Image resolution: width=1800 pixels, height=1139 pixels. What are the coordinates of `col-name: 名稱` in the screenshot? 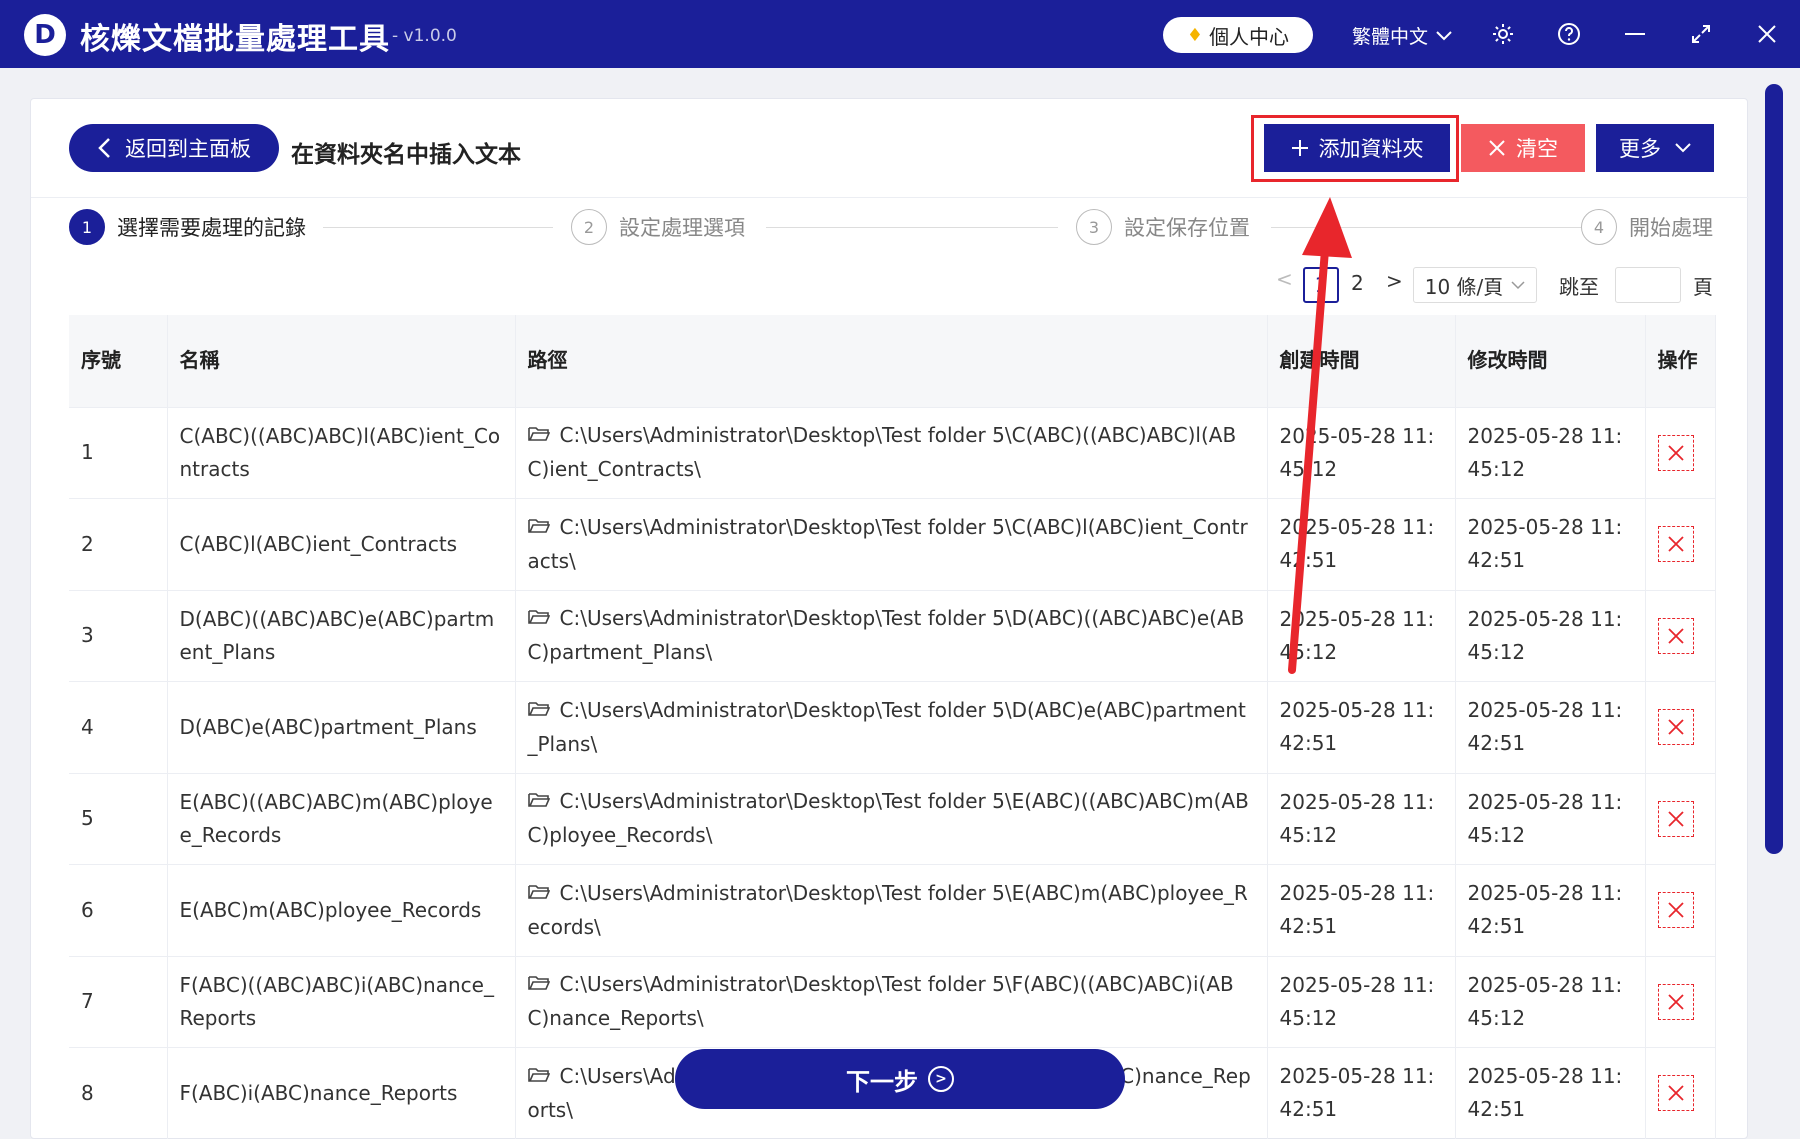 It's located at (341, 361).